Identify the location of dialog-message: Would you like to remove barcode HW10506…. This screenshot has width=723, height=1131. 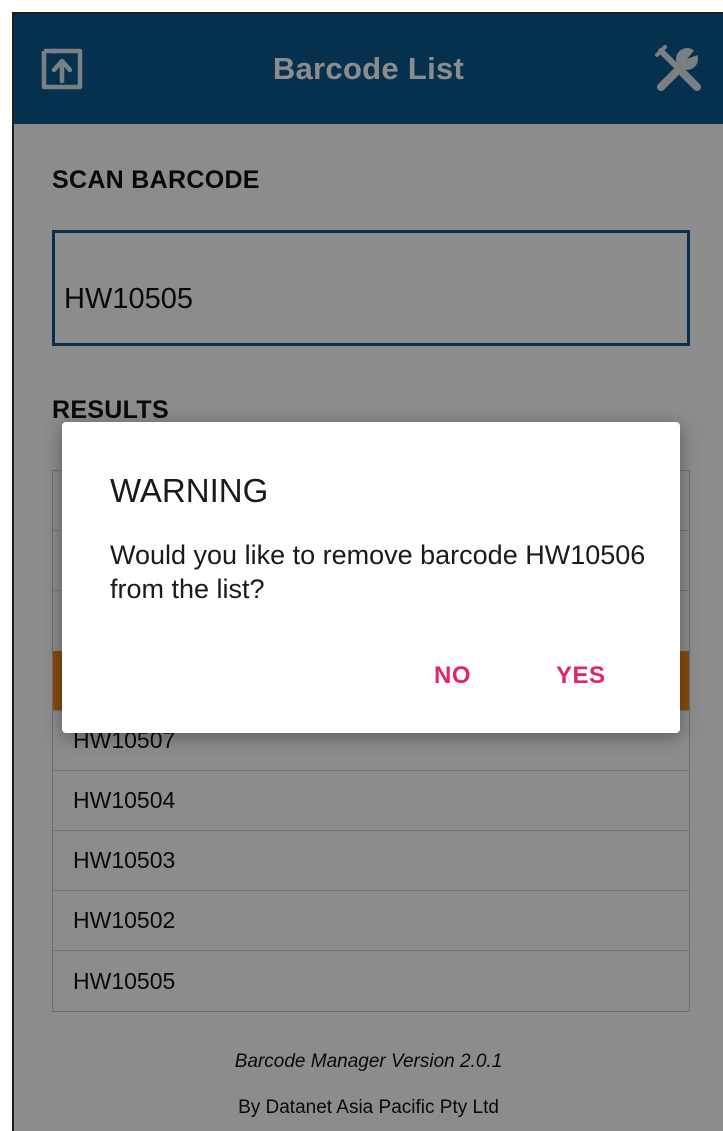
(378, 572).